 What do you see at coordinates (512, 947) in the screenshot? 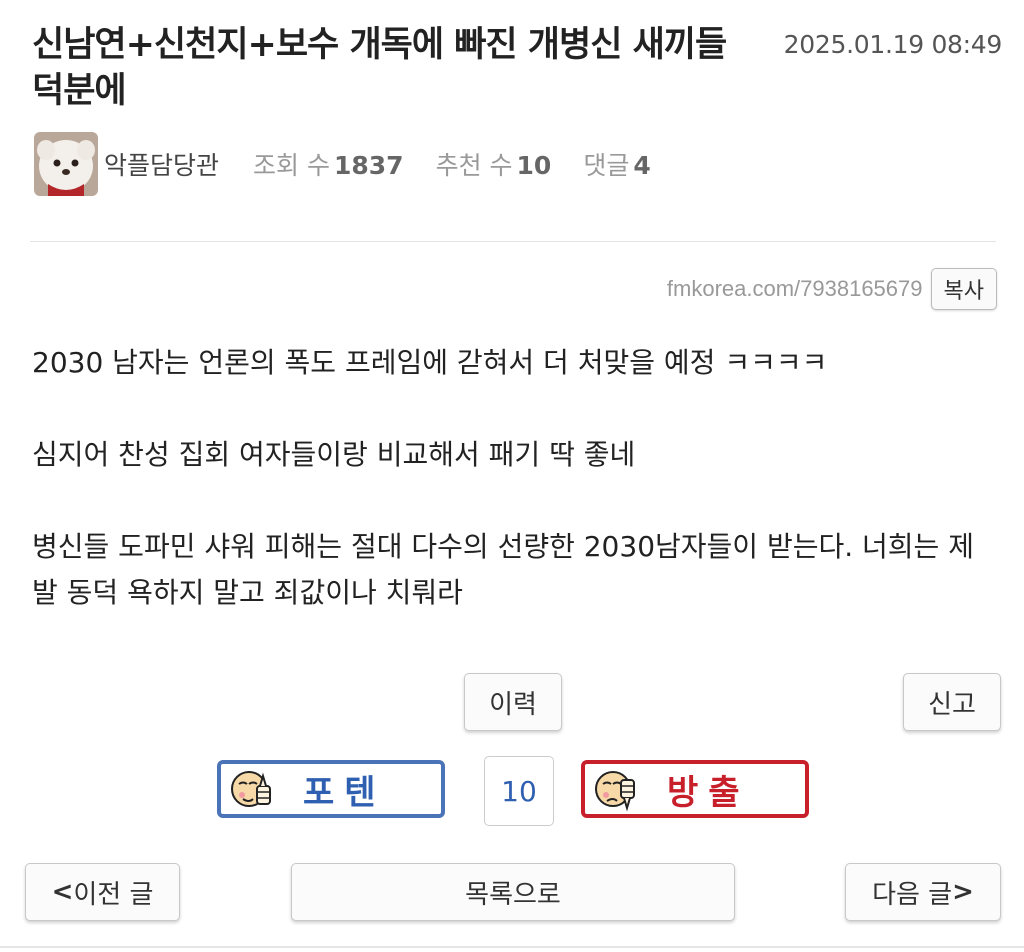
I see `bottom-divider` at bounding box center [512, 947].